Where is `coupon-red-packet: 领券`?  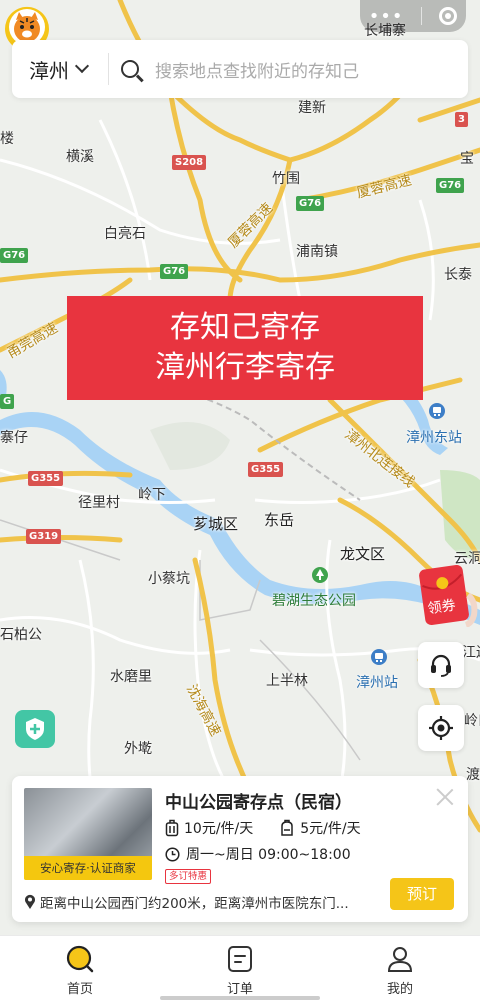 coupon-red-packet: 领券 is located at coordinates (448, 596).